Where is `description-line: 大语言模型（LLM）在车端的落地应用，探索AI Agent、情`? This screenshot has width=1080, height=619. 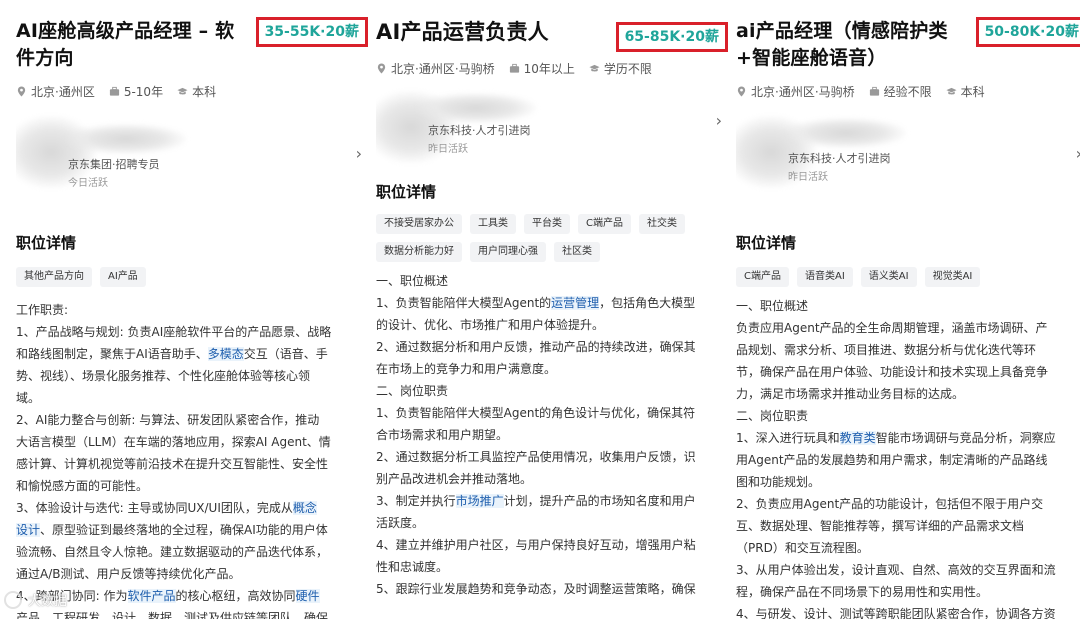 description-line: 大语言模型（LLM）在车端的落地应用，探索AI Agent、情 is located at coordinates (192, 442).